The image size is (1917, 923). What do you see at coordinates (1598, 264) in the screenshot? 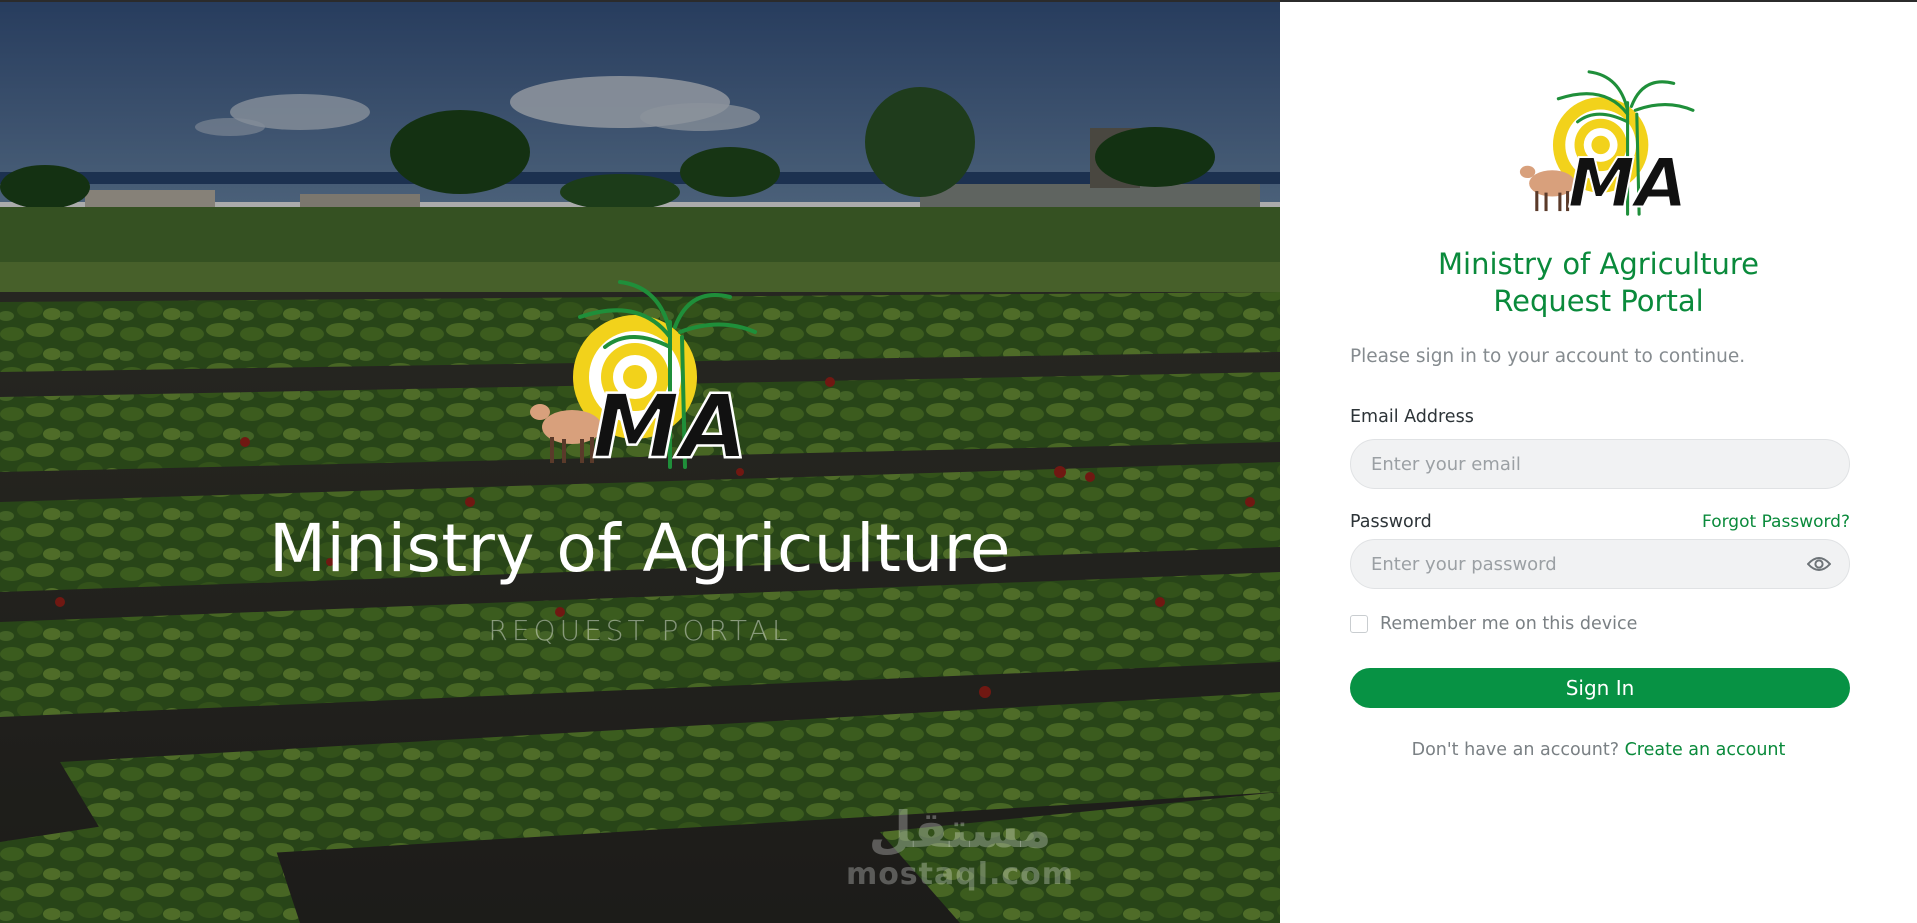
I see `portal-title-line1: Ministry of Agriculture` at bounding box center [1598, 264].